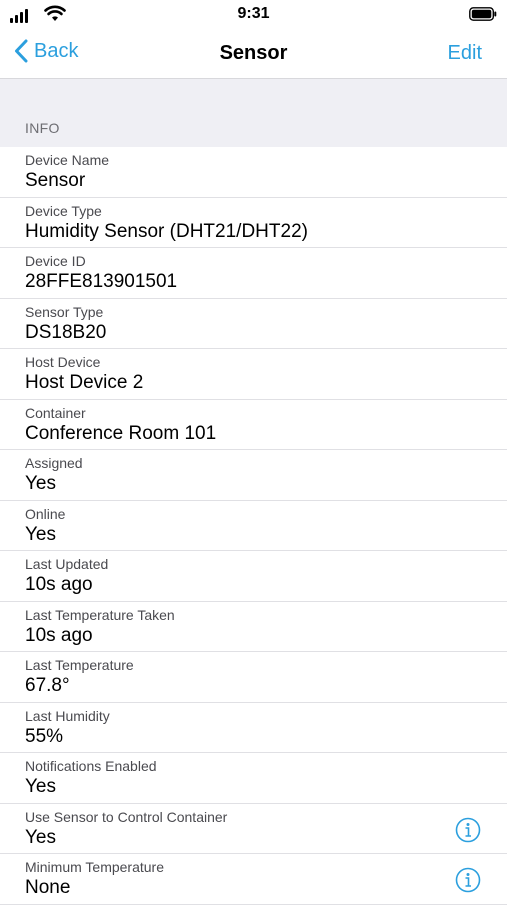 Image resolution: width=507 pixels, height=905 pixels. I want to click on row-label: Online, so click(45, 513).